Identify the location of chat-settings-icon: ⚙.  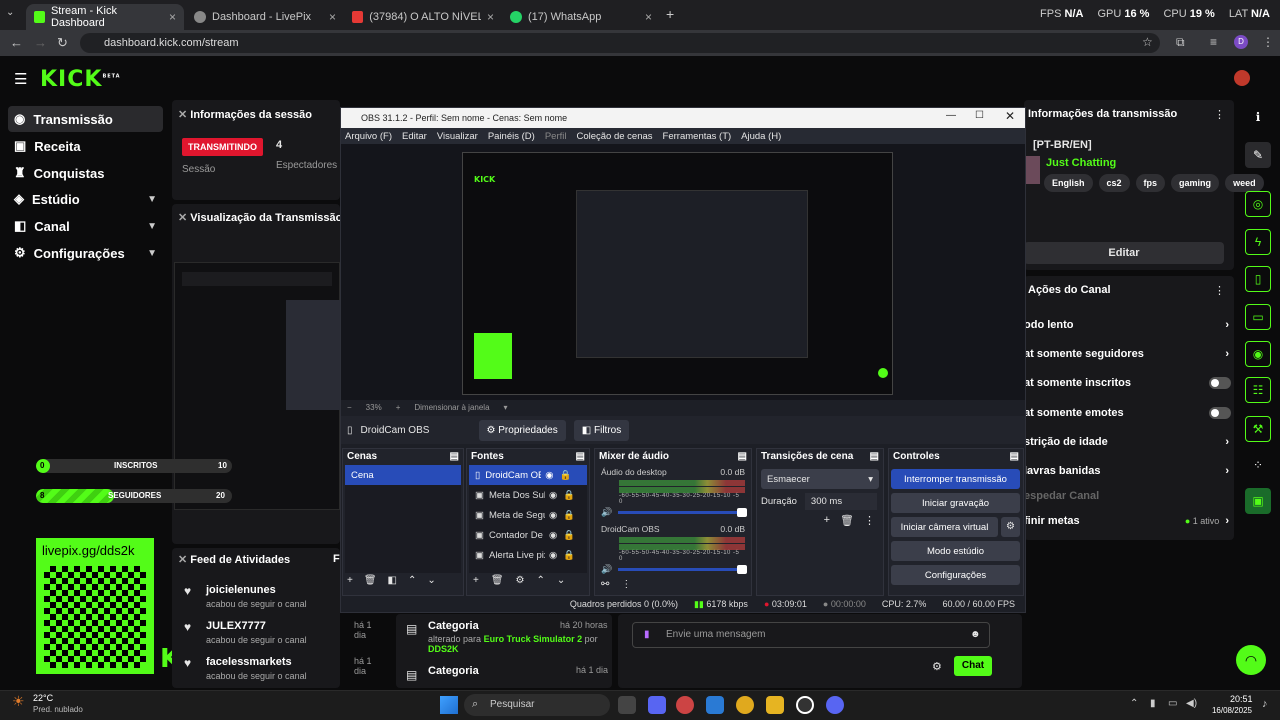
(937, 666).